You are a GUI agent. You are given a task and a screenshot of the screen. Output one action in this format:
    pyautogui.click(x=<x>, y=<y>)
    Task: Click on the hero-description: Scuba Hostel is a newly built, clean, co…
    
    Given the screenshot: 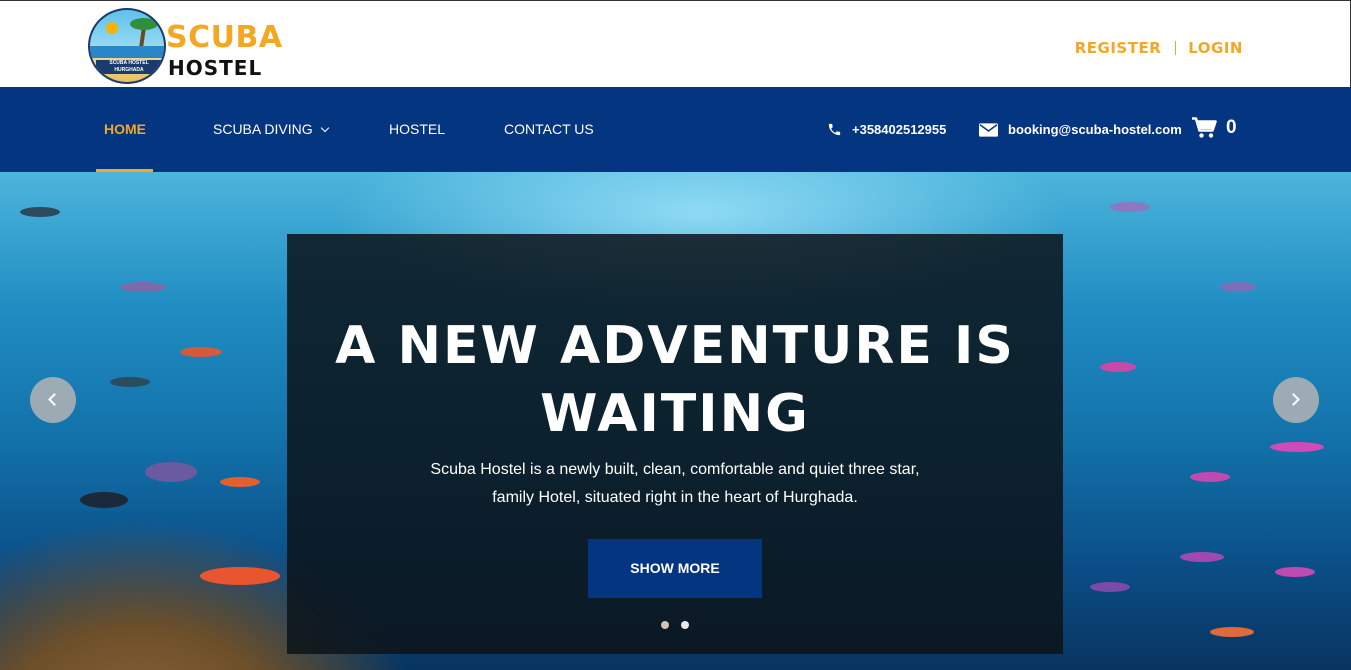 What is the action you would take?
    pyautogui.click(x=675, y=484)
    